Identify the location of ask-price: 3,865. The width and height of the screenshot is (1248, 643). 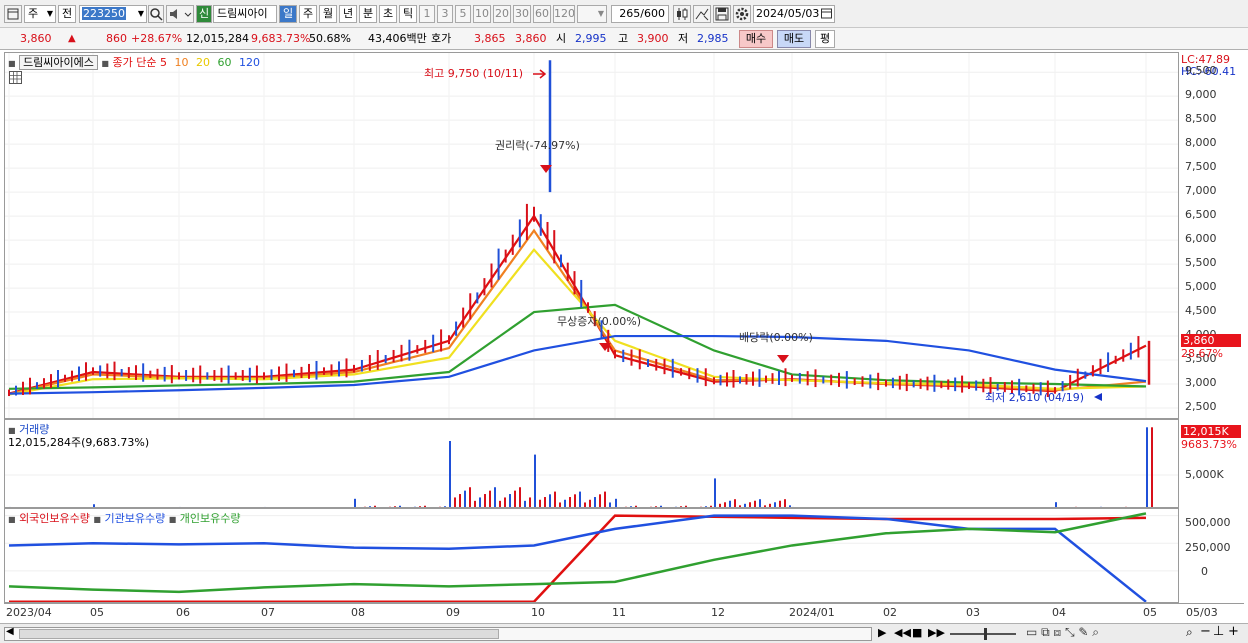
(490, 38).